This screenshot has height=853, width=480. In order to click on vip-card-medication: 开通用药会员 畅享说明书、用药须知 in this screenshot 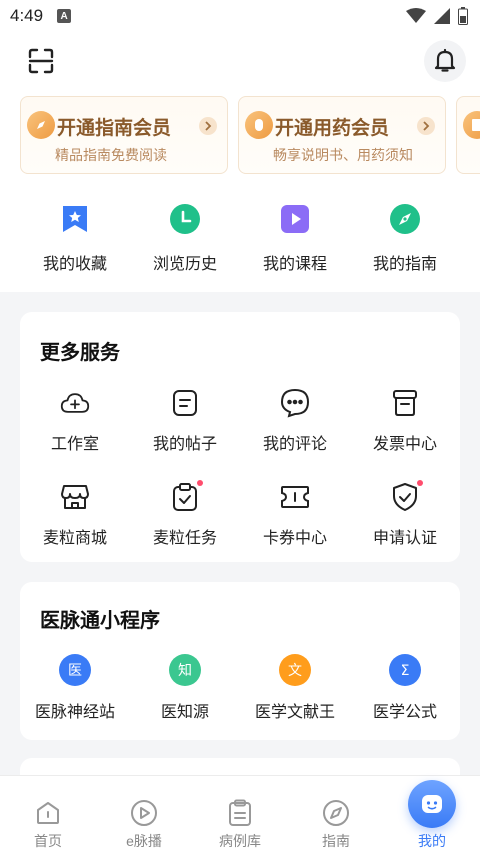, I will do `click(342, 135)`.